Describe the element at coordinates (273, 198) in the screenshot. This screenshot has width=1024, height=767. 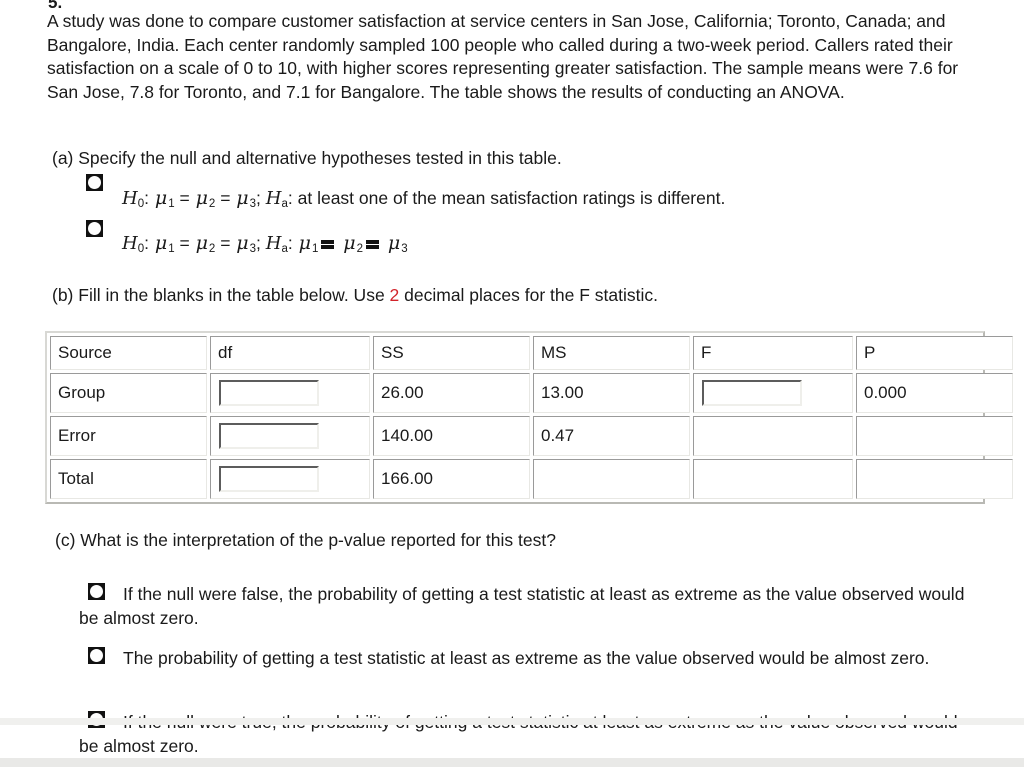
I see `alt-hypothesis-label-1: H` at that location.